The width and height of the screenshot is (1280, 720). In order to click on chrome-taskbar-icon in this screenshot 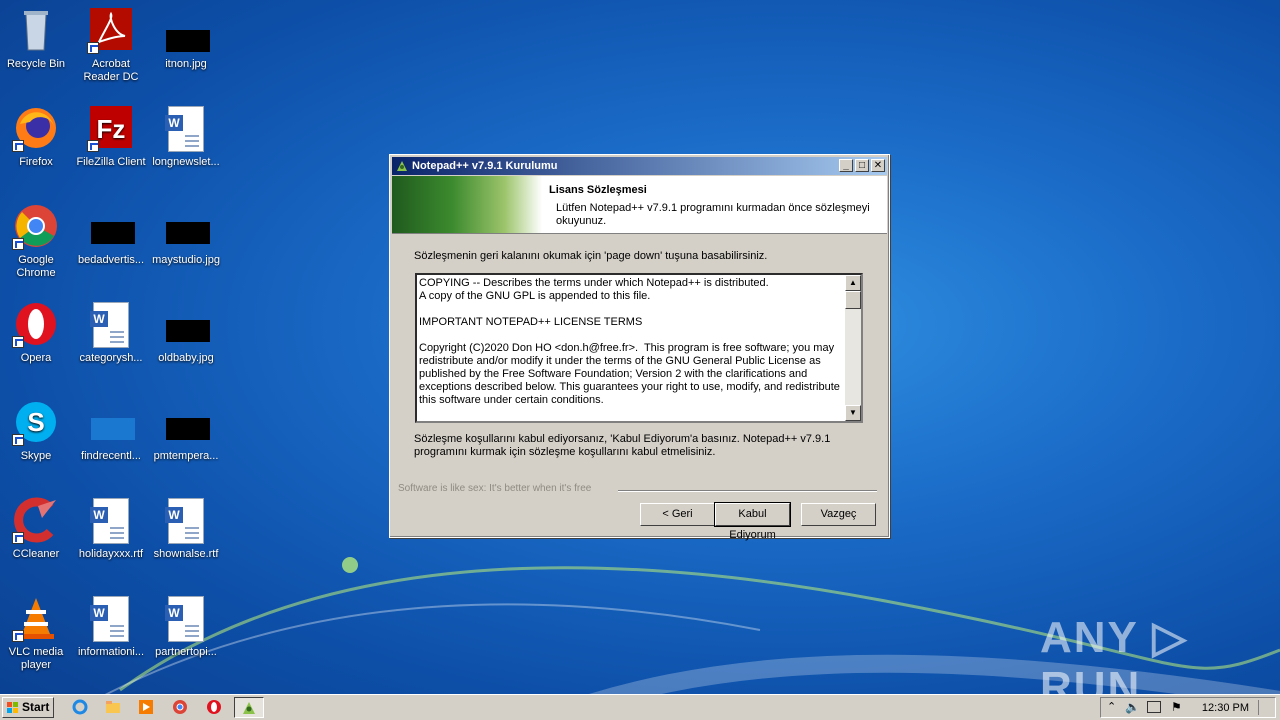, I will do `click(180, 707)`.